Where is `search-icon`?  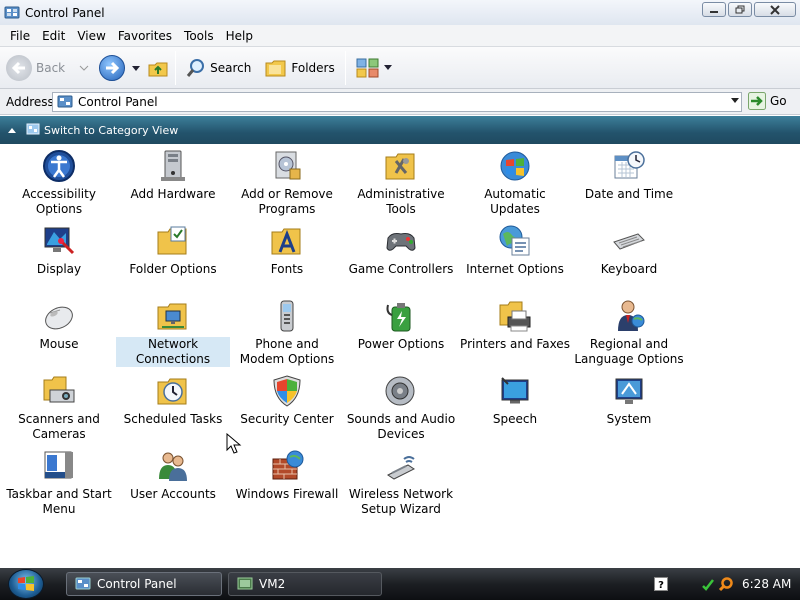 search-icon is located at coordinates (195, 67).